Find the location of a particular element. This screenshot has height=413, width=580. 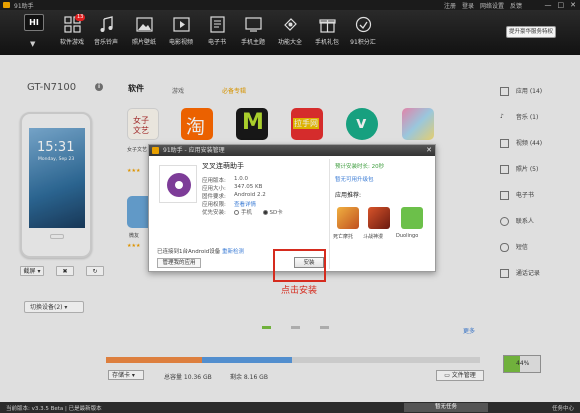

app-icon is located at coordinates (179, 185).